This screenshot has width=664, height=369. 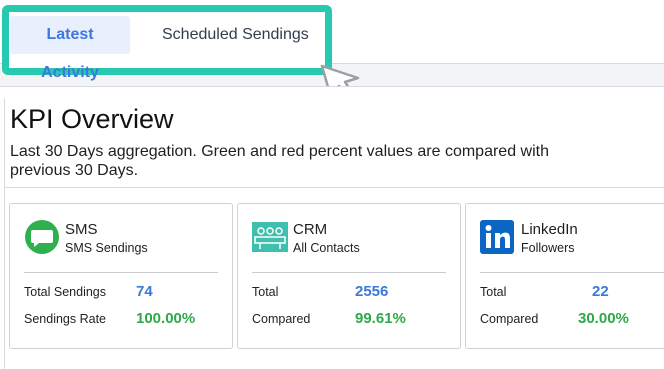 What do you see at coordinates (81, 229) in the screenshot?
I see `card-title: SMS` at bounding box center [81, 229].